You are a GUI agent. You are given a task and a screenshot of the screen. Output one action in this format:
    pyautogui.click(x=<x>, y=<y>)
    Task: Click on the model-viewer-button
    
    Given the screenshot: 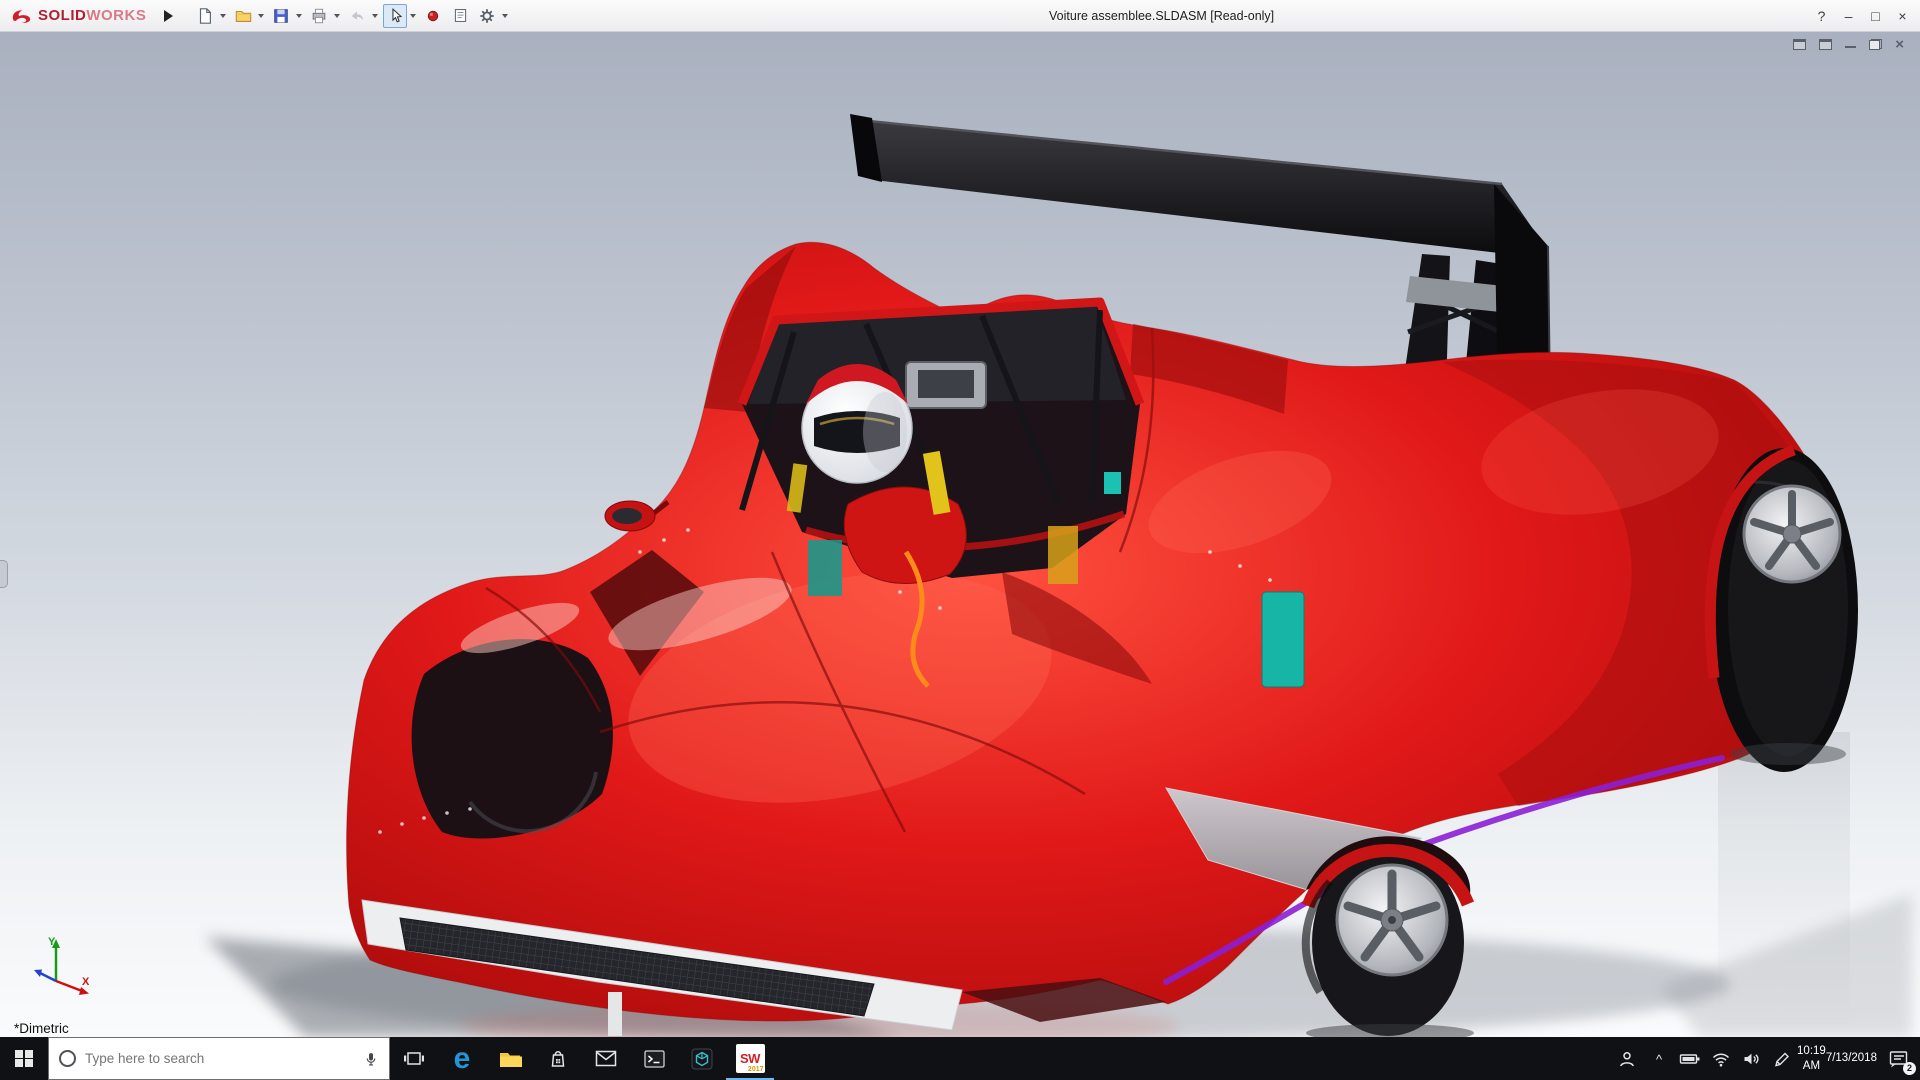 What is the action you would take?
    pyautogui.click(x=702, y=1058)
    